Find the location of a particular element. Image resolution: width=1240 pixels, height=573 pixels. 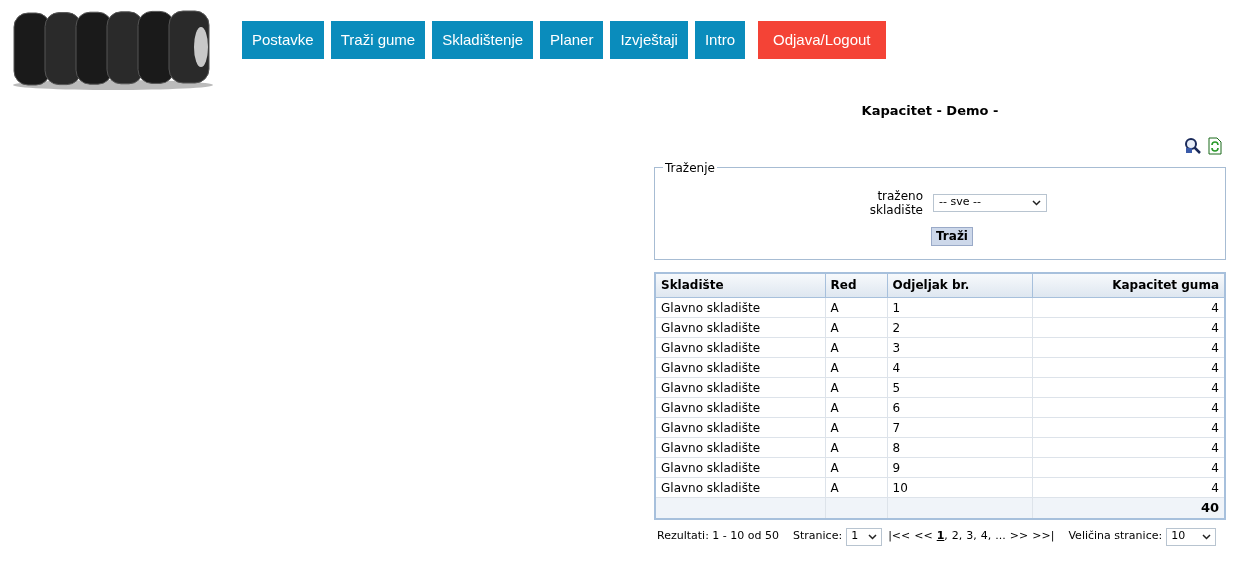

page-title: Kapacitet - Demo - is located at coordinates (930, 111).